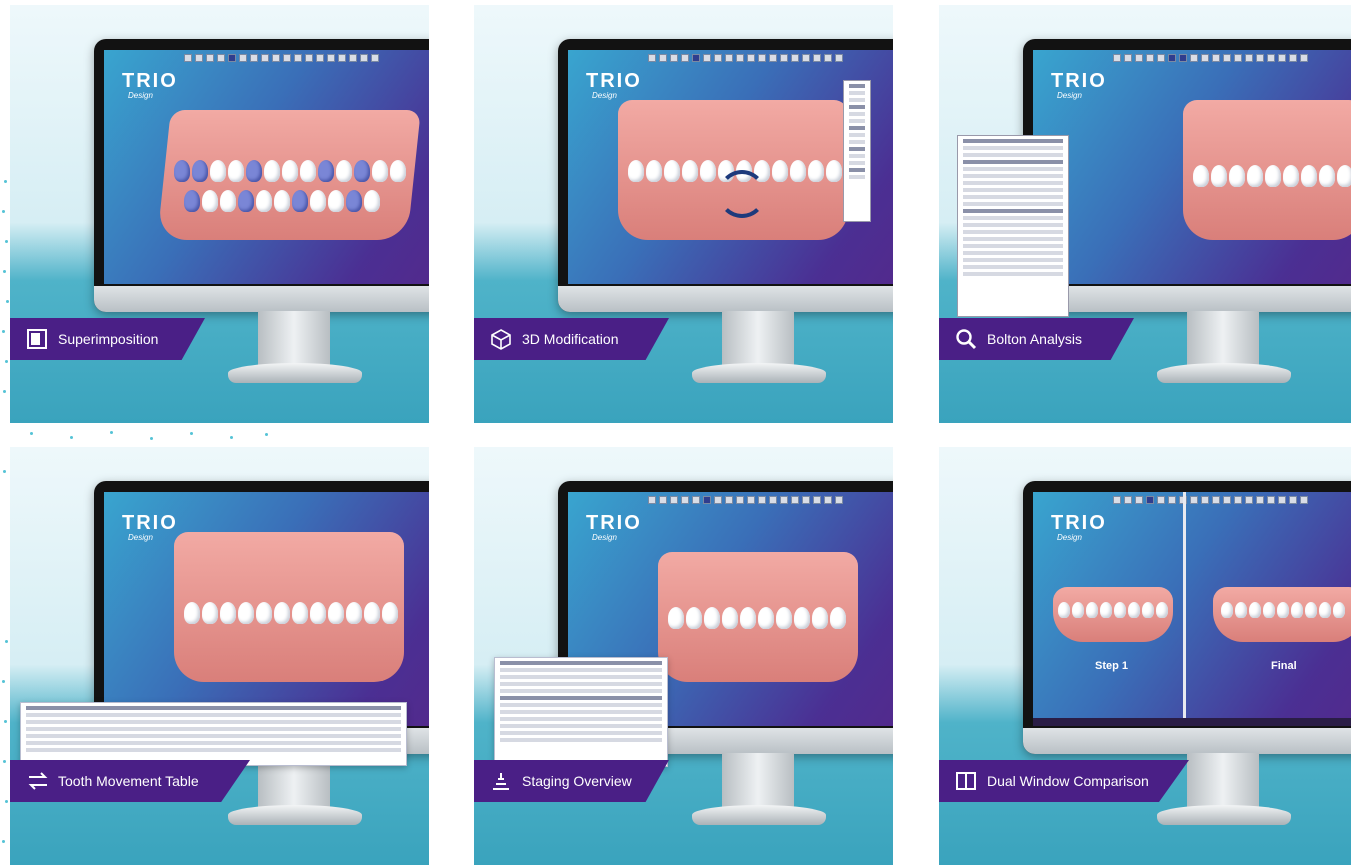  What do you see at coordinates (1113, 610) in the screenshot?
I see `left-teeth` at bounding box center [1113, 610].